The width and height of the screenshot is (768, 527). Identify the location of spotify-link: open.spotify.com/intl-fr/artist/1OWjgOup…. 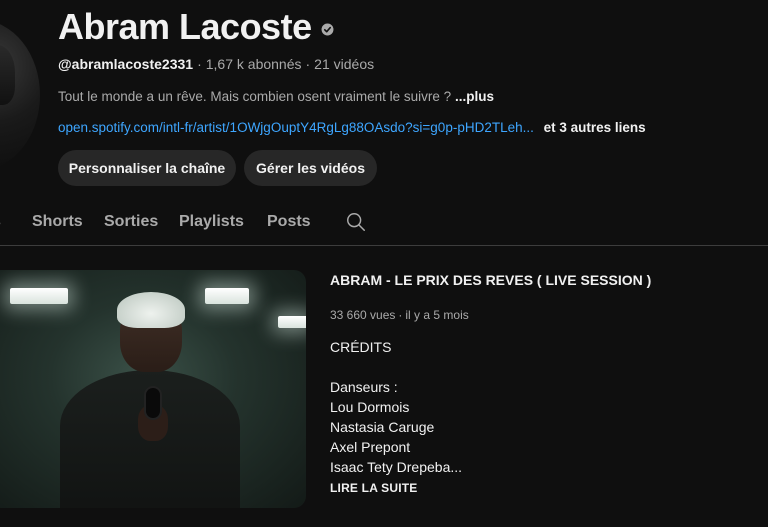
(296, 127).